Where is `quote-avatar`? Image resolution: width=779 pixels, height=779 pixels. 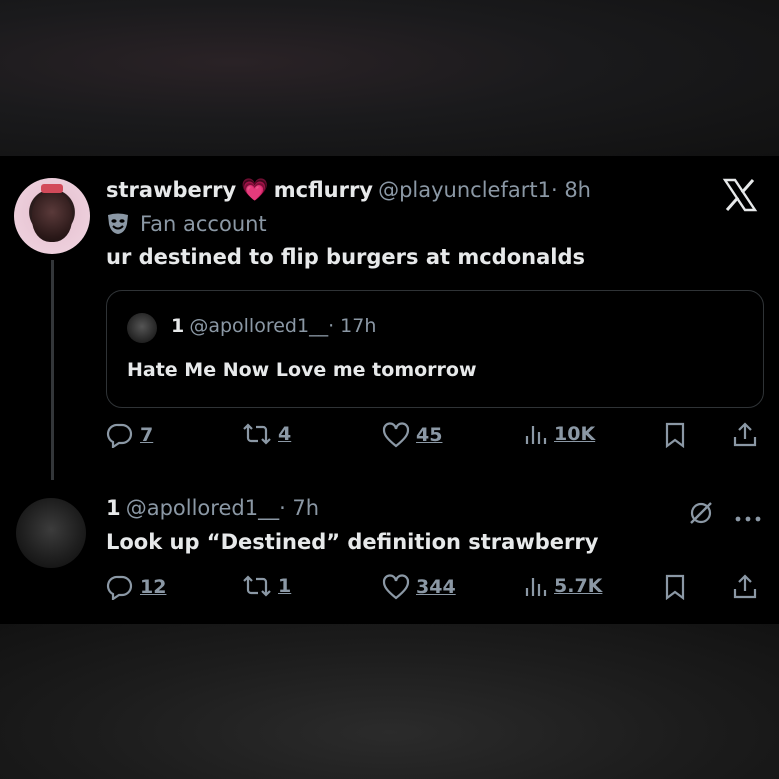
quote-avatar is located at coordinates (142, 328).